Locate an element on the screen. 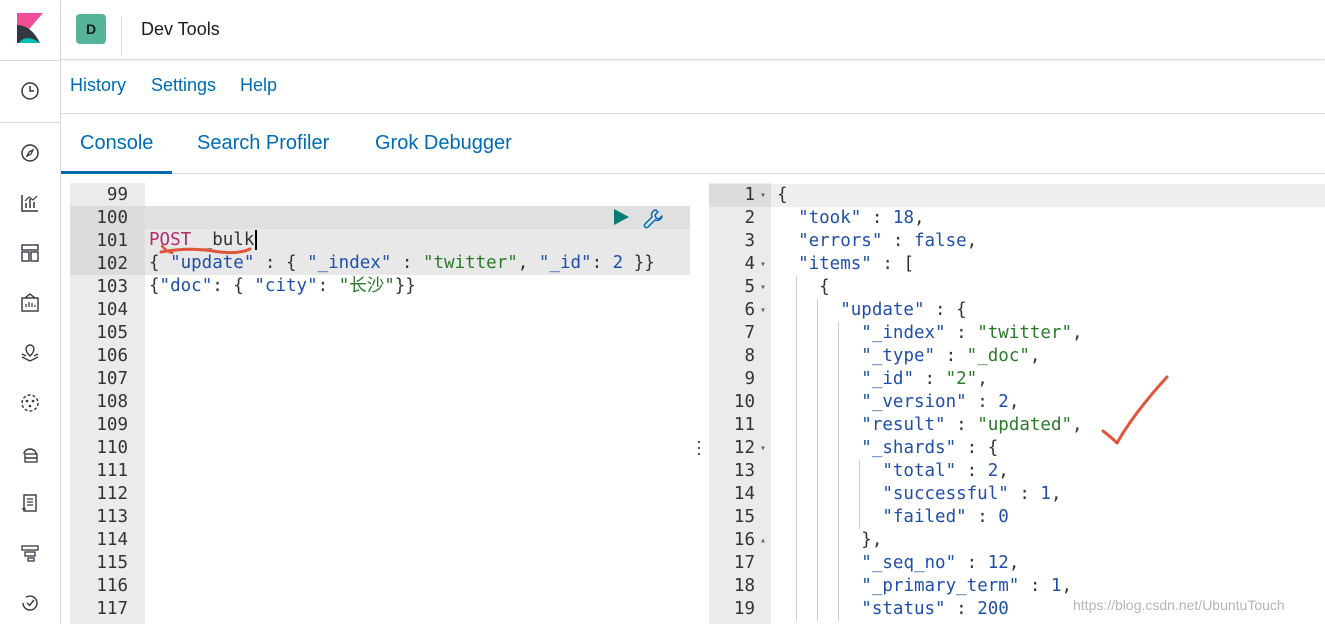 The width and height of the screenshot is (1325, 624). visualize-icon is located at coordinates (30, 203).